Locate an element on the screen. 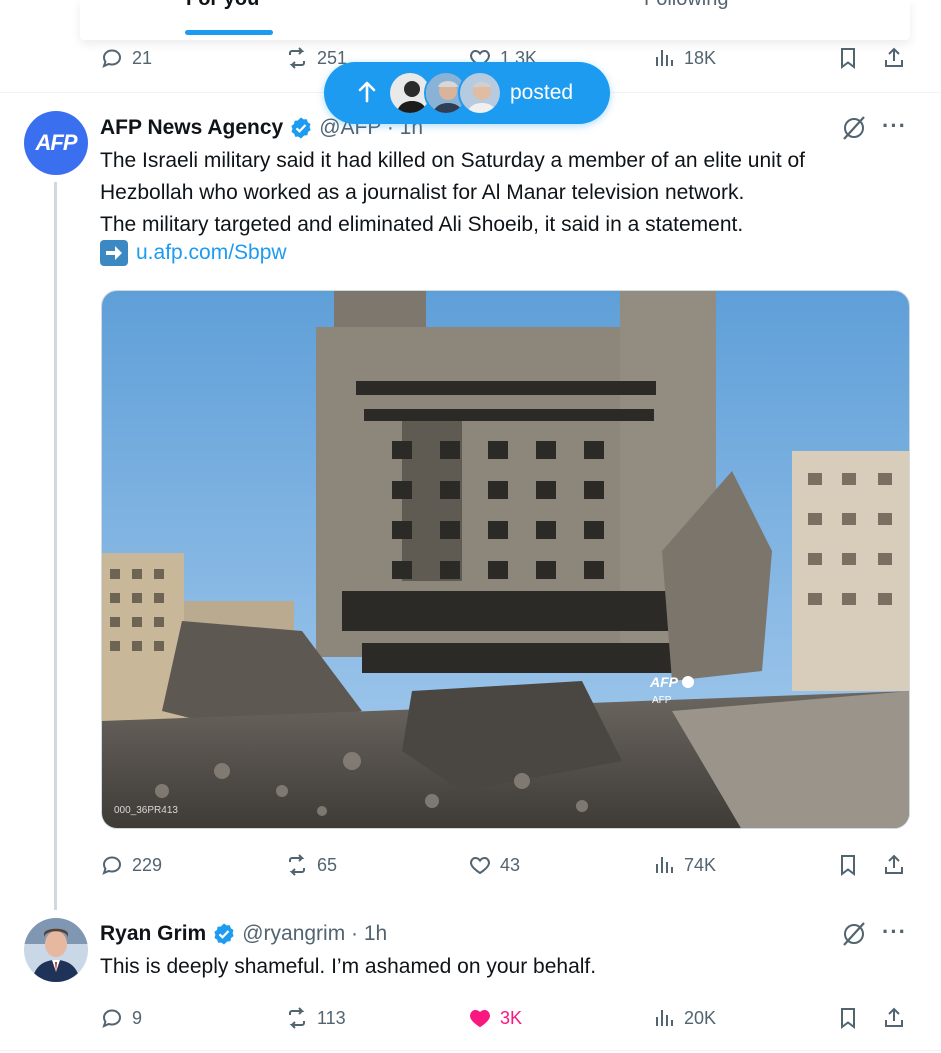  like-button: 43 is located at coordinates (494, 865).